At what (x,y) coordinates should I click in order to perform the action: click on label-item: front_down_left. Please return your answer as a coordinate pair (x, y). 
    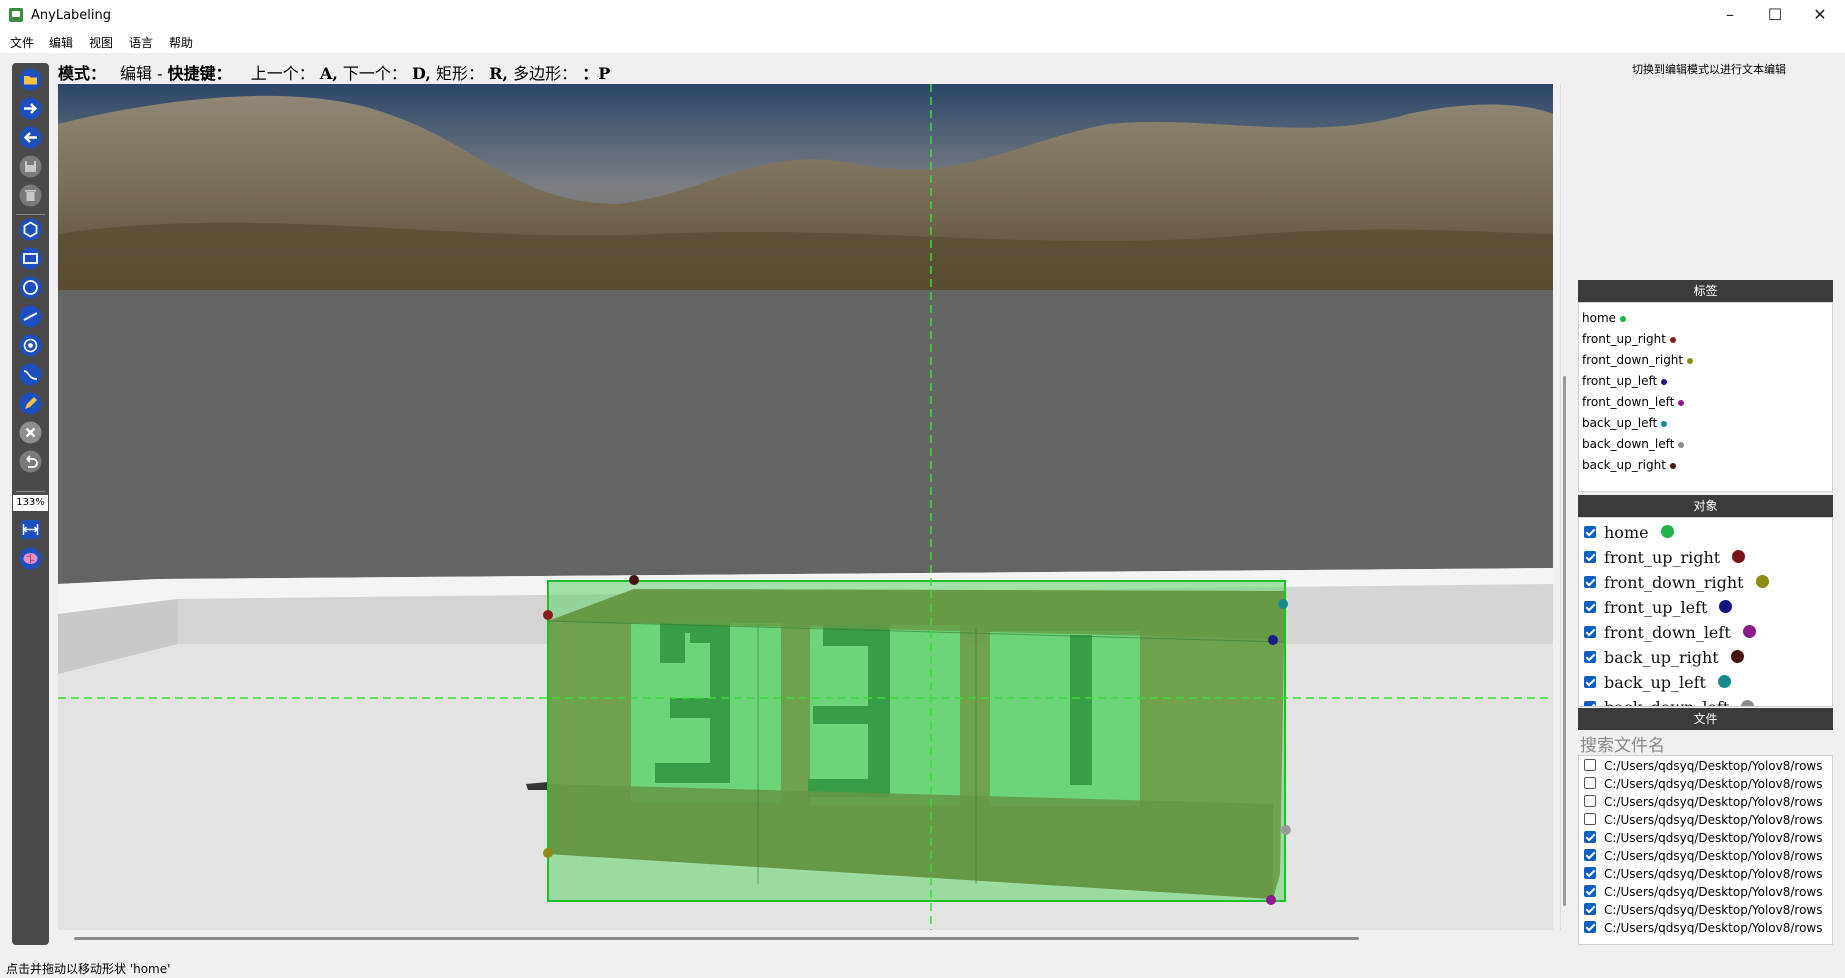
    Looking at the image, I should click on (1633, 402).